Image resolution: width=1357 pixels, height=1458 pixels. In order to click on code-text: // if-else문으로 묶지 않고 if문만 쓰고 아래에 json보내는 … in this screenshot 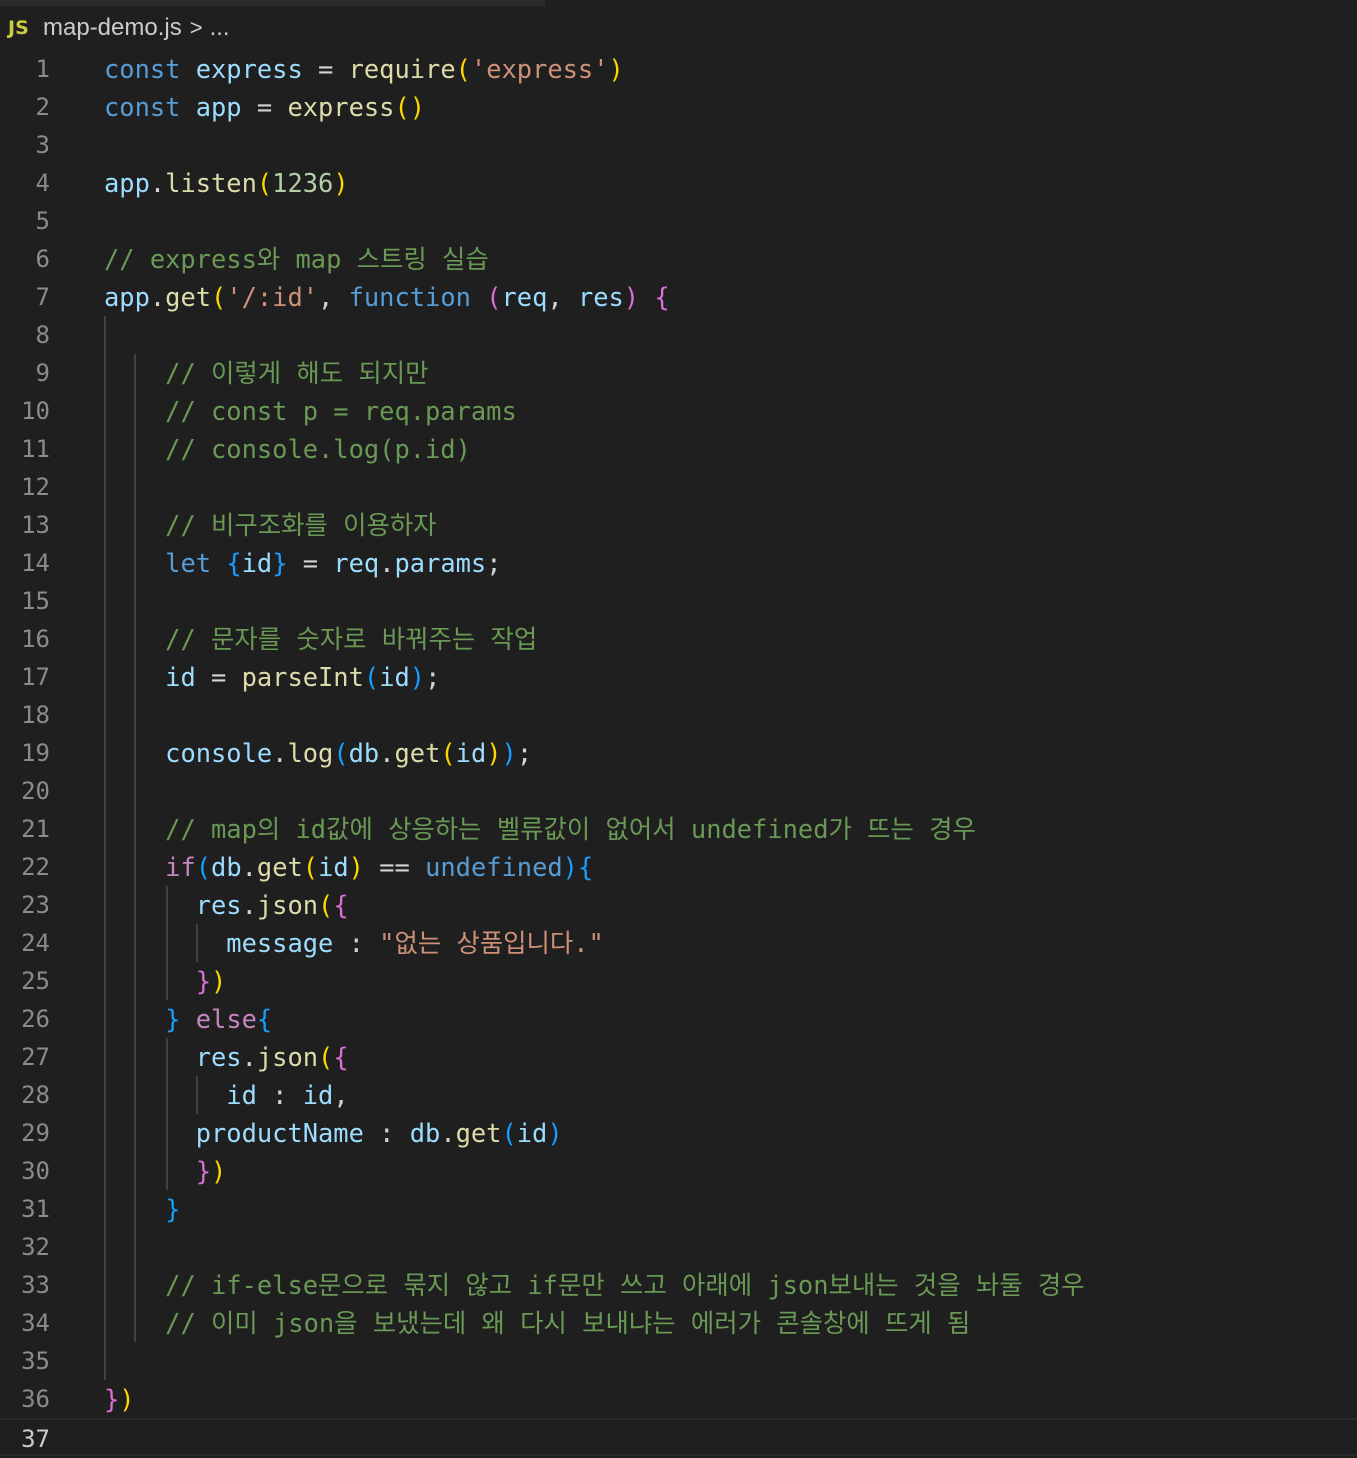, I will do `click(594, 1285)`.